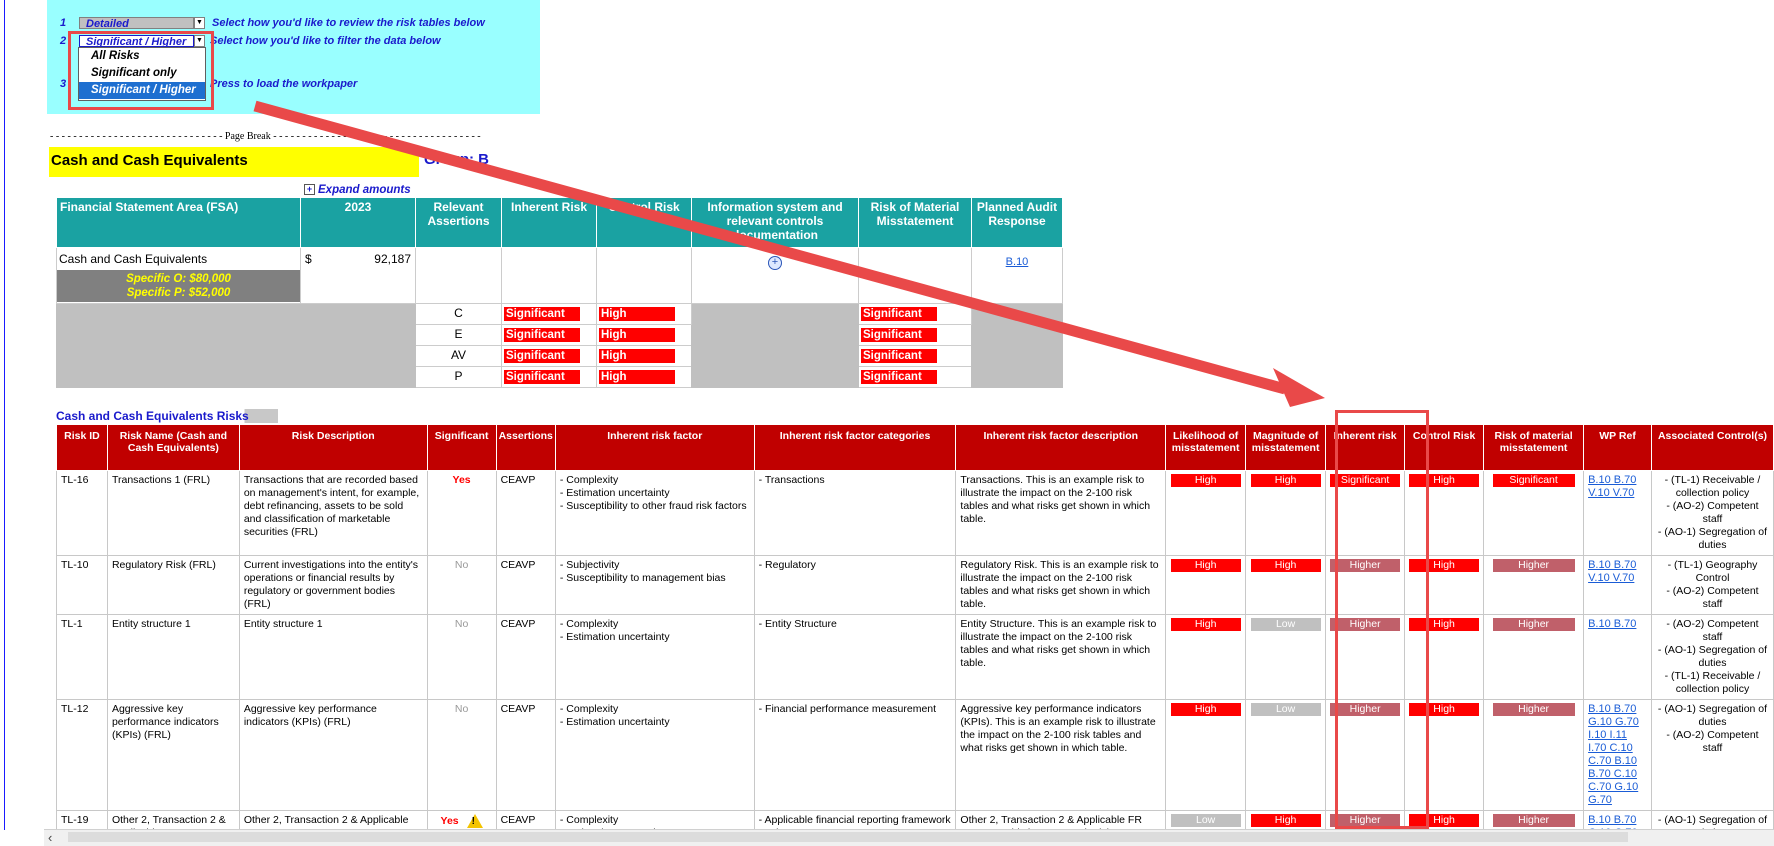 This screenshot has height=846, width=1774. Describe the element at coordinates (848, 837) in the screenshot. I see `scrollbar-thumb` at that location.